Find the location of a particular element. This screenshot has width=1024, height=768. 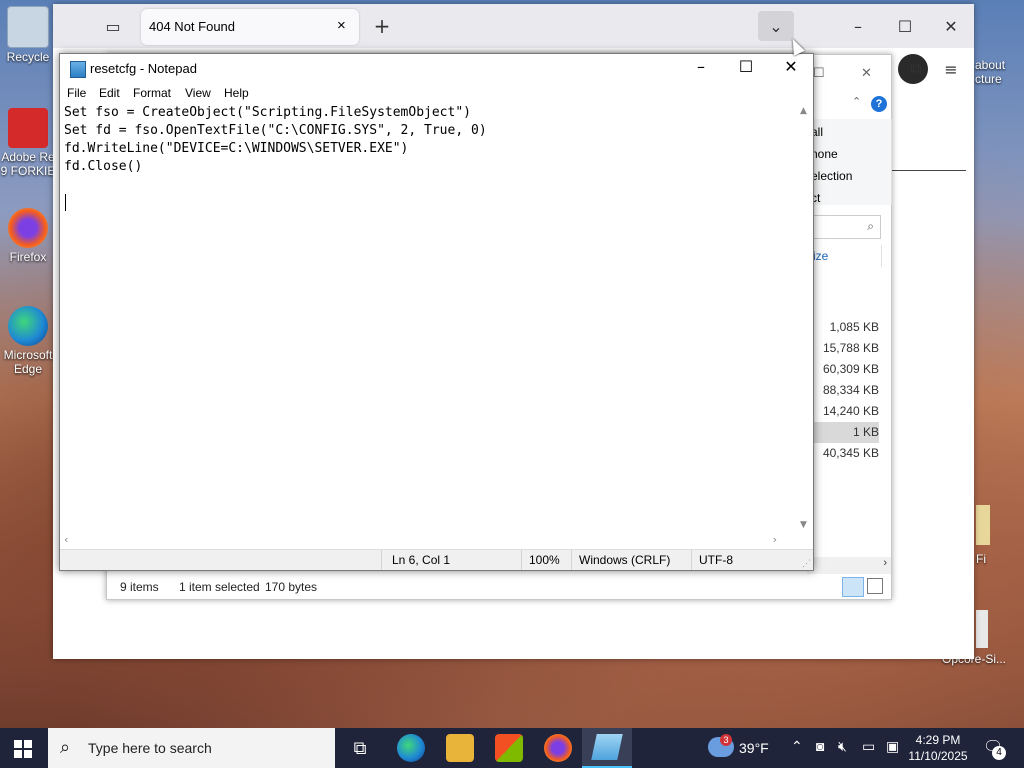

date-display: 11/10/2025 is located at coordinates (938, 756).